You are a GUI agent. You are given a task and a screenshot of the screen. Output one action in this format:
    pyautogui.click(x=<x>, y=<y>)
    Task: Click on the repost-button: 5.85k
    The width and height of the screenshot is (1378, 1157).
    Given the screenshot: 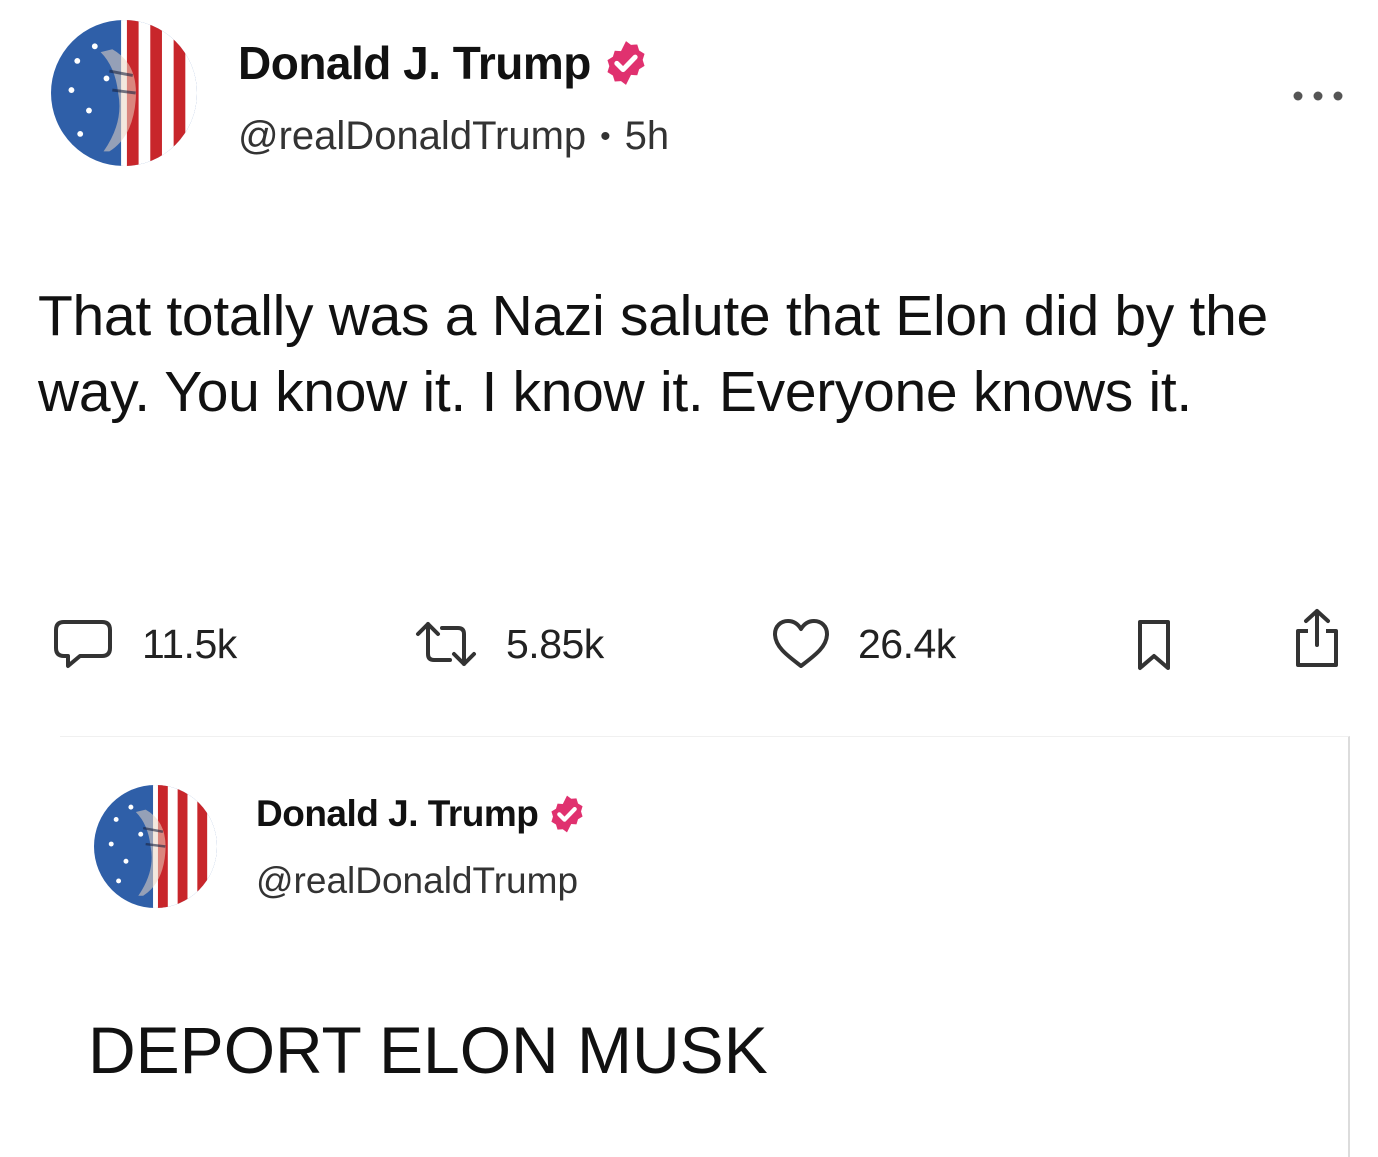 What is the action you would take?
    pyautogui.click(x=508, y=644)
    